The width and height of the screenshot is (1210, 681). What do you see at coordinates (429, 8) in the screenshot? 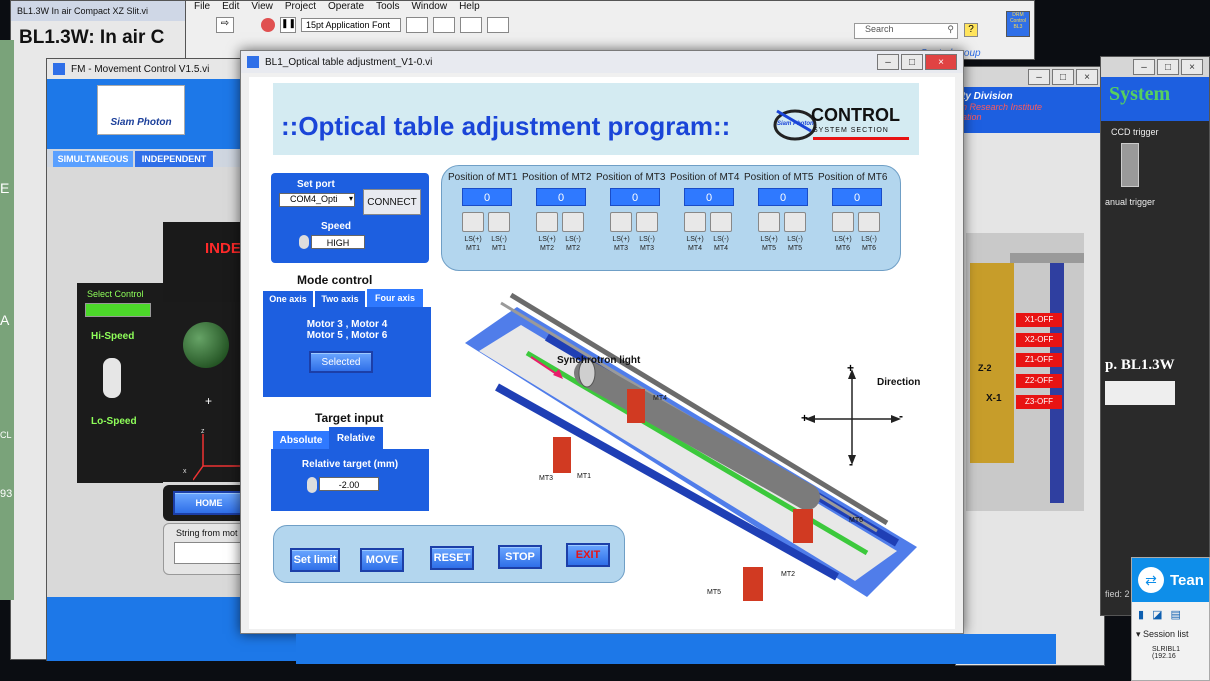
I see `menu-window: Window` at bounding box center [429, 8].